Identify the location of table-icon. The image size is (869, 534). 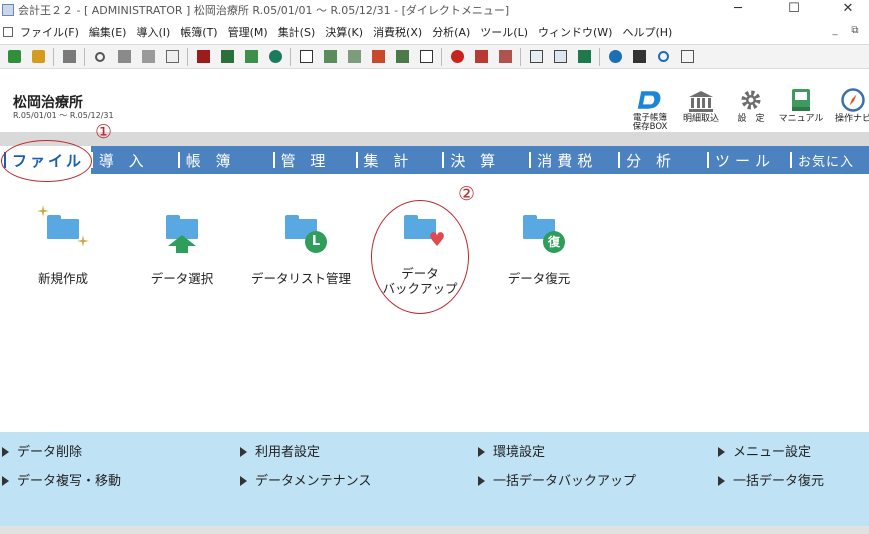
(536, 57).